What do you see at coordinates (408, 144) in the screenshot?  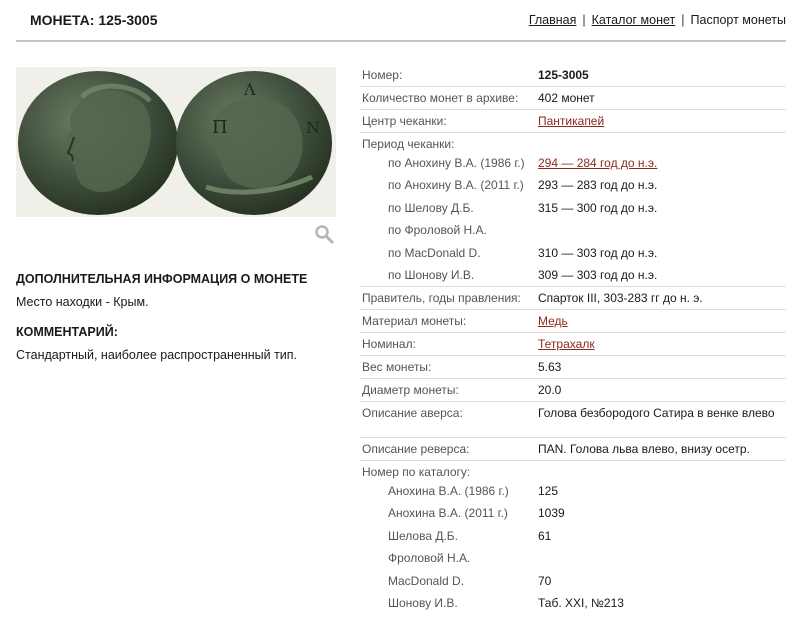 I see `detail-label: Период чеканки:` at bounding box center [408, 144].